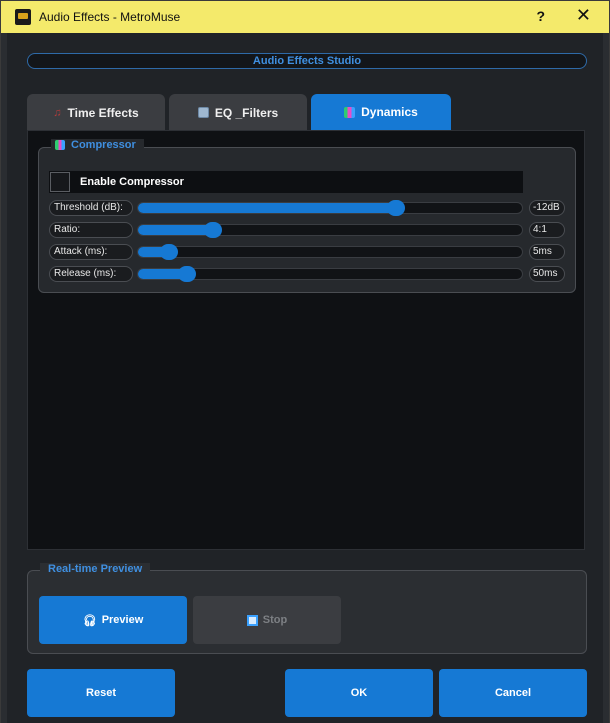 The width and height of the screenshot is (610, 723). Describe the element at coordinates (91, 208) in the screenshot. I see `threshold-label: Threshold (dB):` at that location.